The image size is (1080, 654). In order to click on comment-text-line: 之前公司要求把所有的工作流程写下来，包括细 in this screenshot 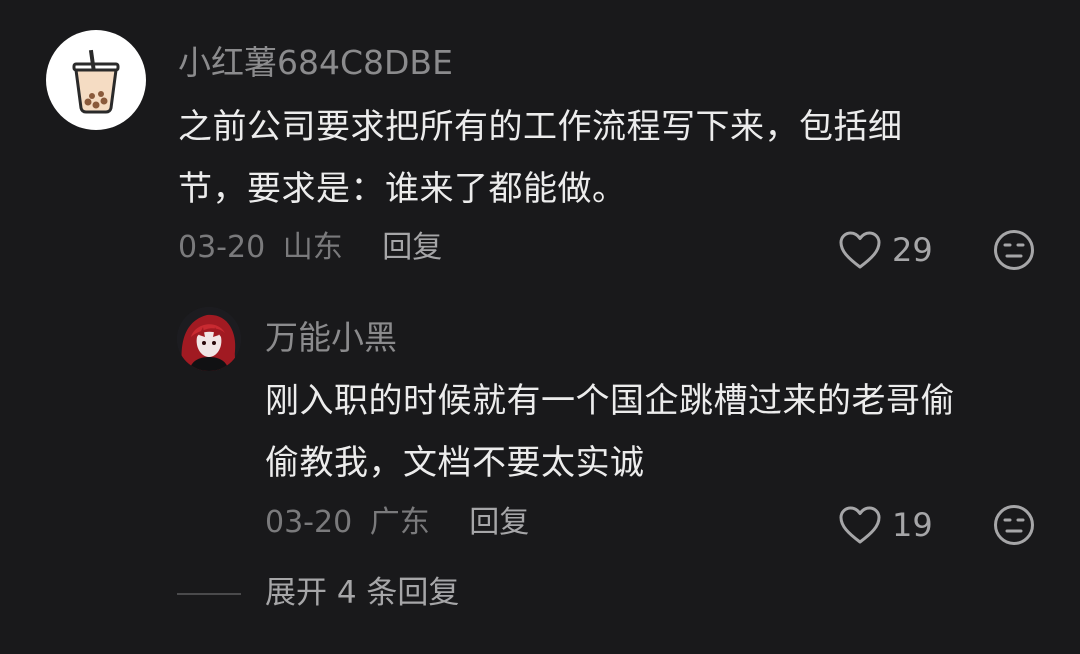, I will do `click(540, 127)`.